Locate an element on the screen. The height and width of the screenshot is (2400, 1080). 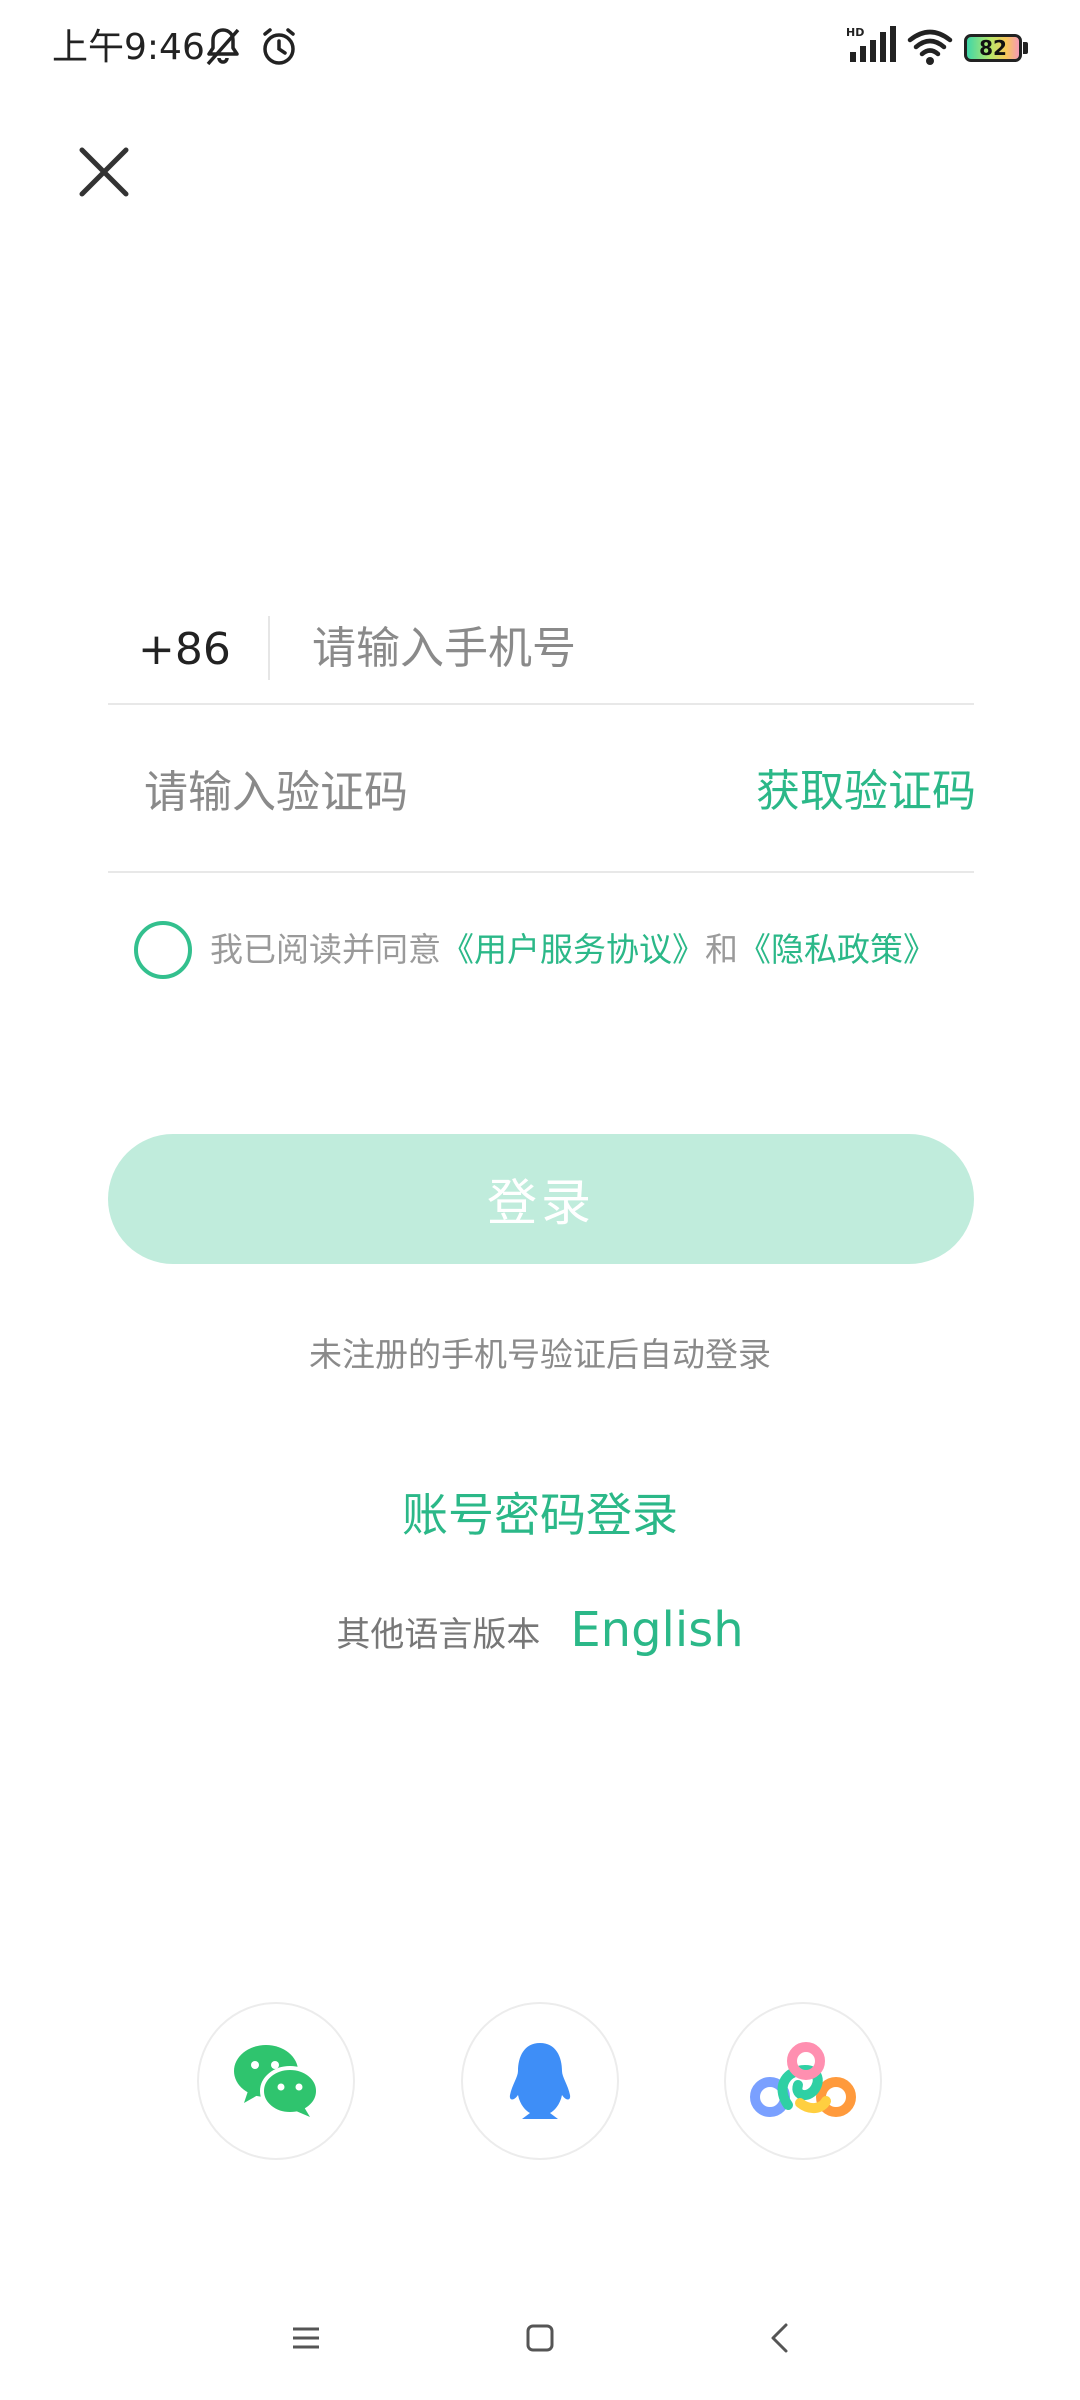
battery-icon: 82 is located at coordinates (993, 48).